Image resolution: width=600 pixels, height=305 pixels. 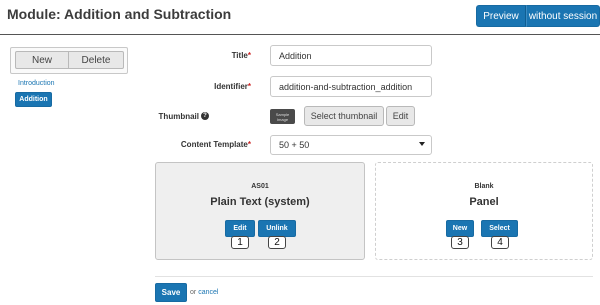 I want to click on identifier-label: Identifier*, so click(x=232, y=86).